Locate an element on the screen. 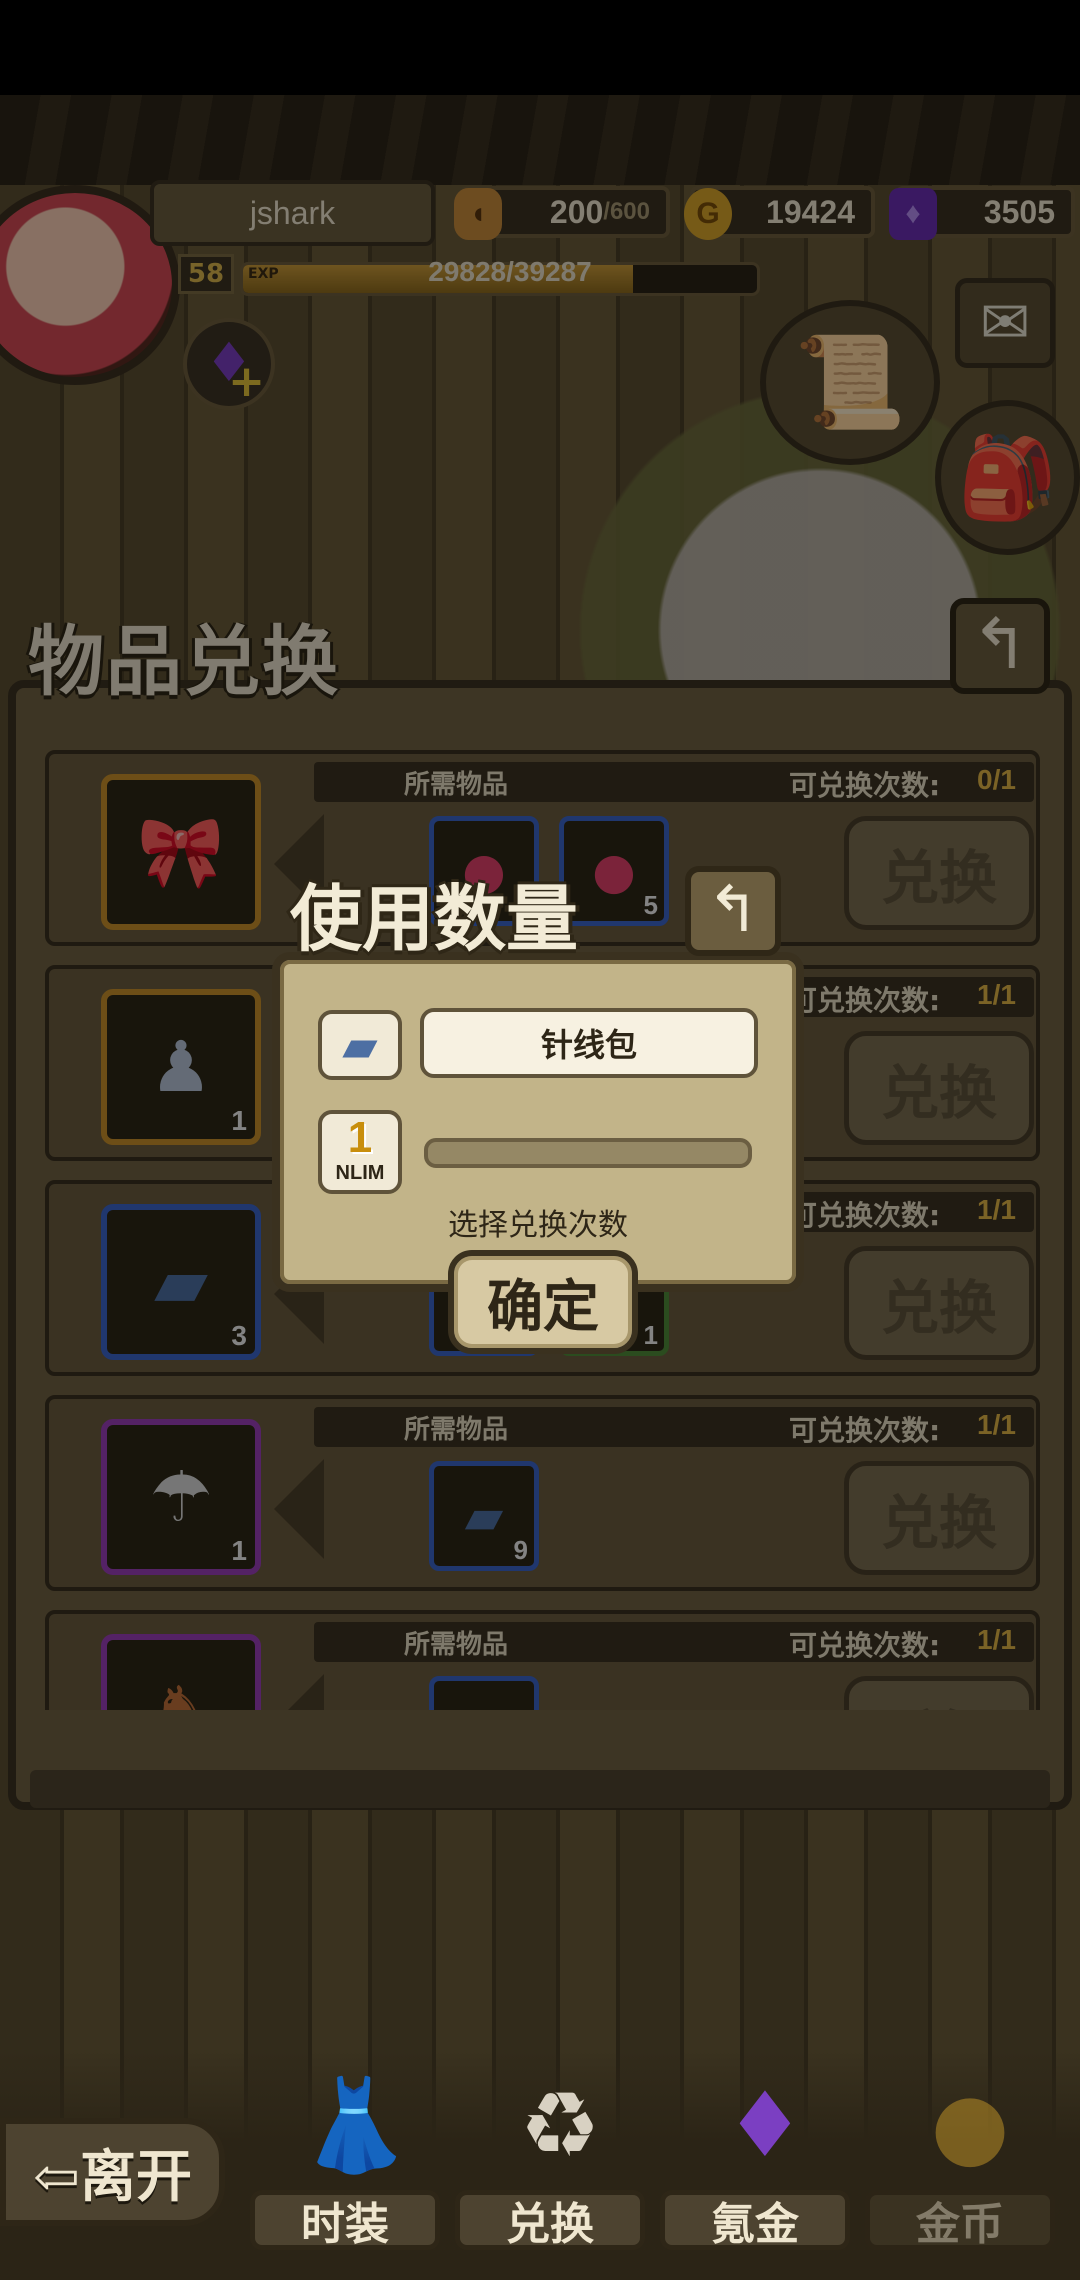 This screenshot has height=2280, width=1080. status-bar is located at coordinates (540, 47).